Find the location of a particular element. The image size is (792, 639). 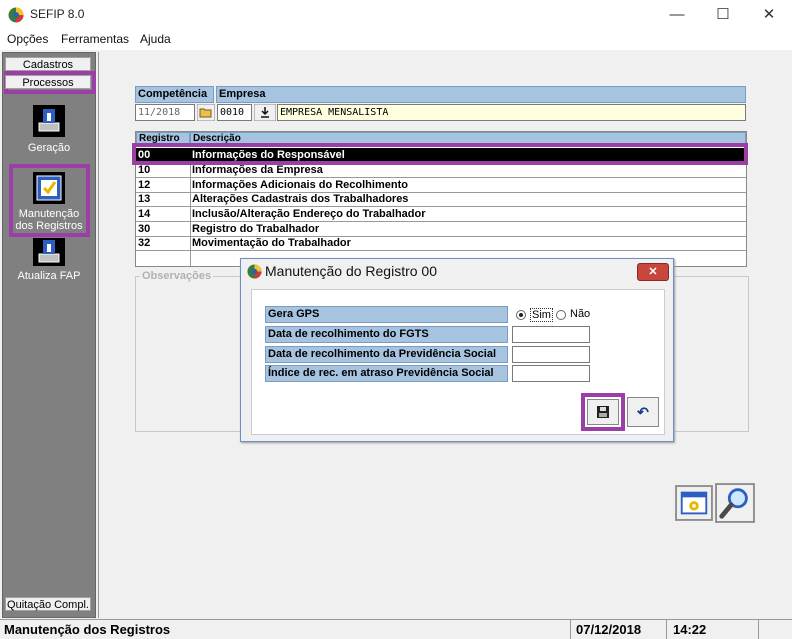

maintenance-label-line1: Manutenção is located at coordinates (49, 214).